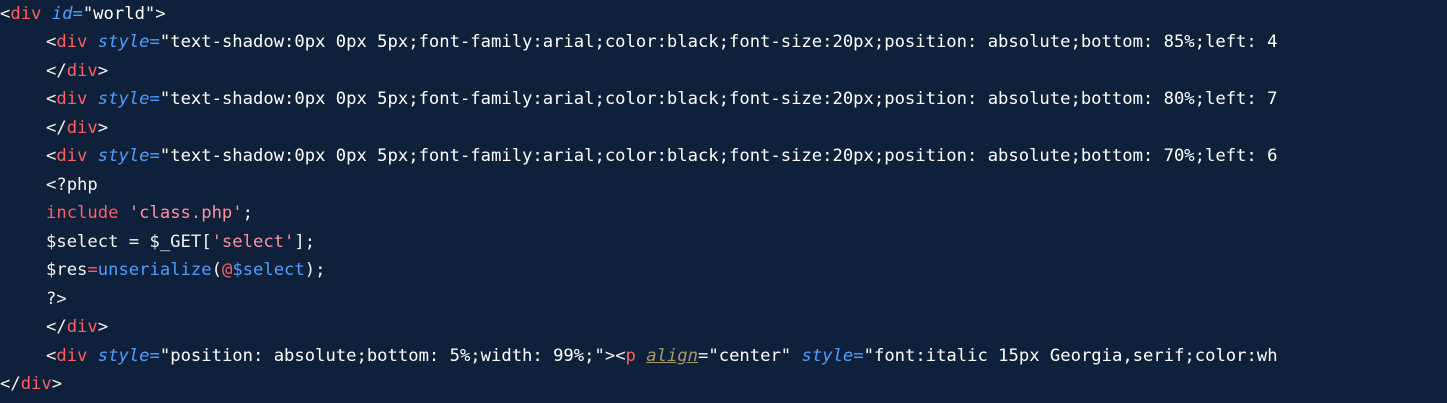 This screenshot has width=1447, height=403. Describe the element at coordinates (268, 270) in the screenshot. I see `php-variable: $select` at that location.